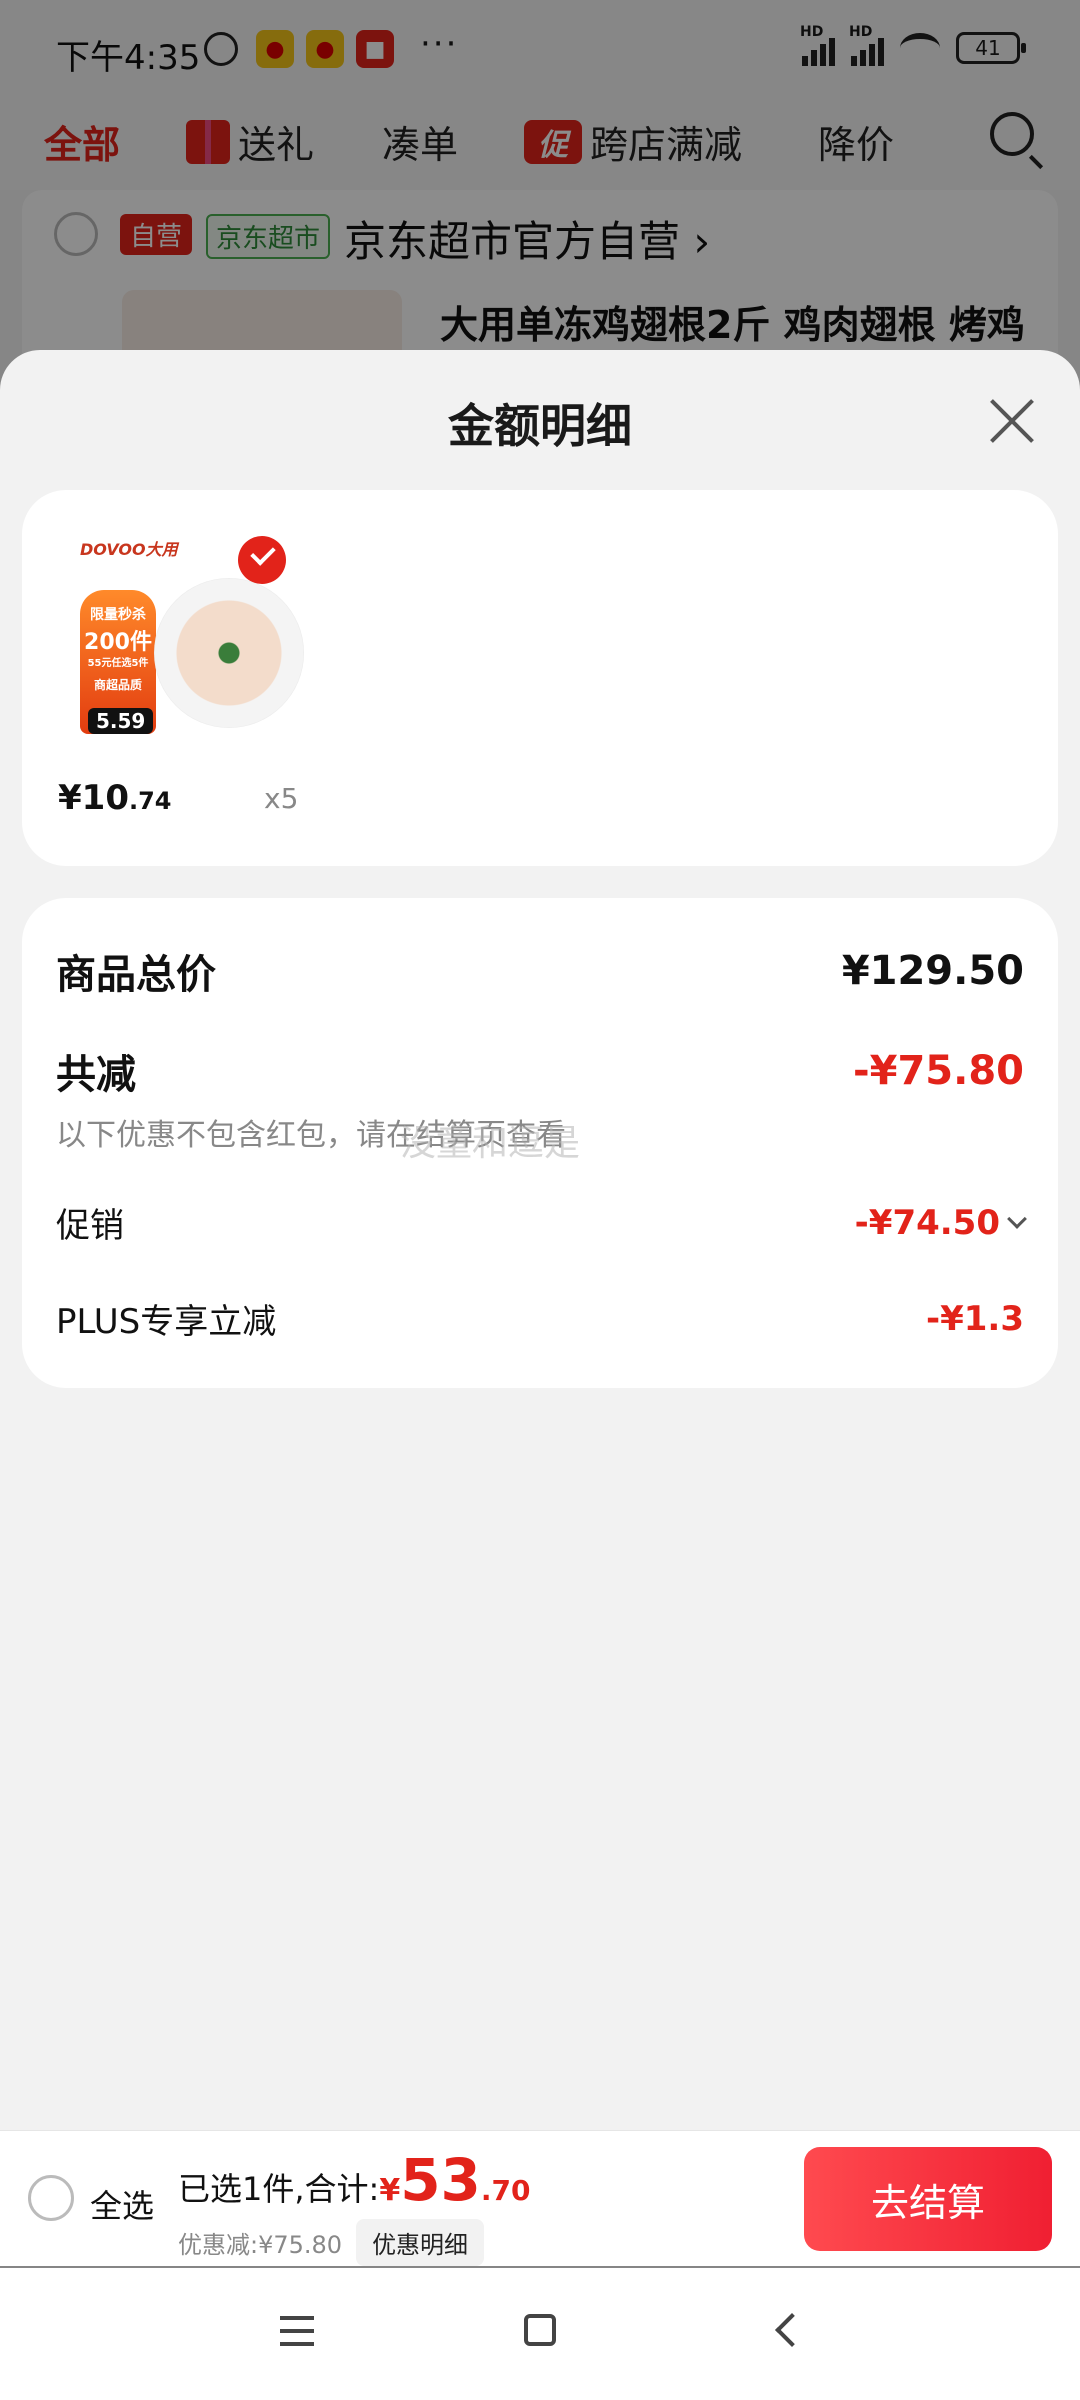 Image resolution: width=1080 pixels, height=2400 pixels. Describe the element at coordinates (540, 2330) in the screenshot. I see `home-icon` at that location.